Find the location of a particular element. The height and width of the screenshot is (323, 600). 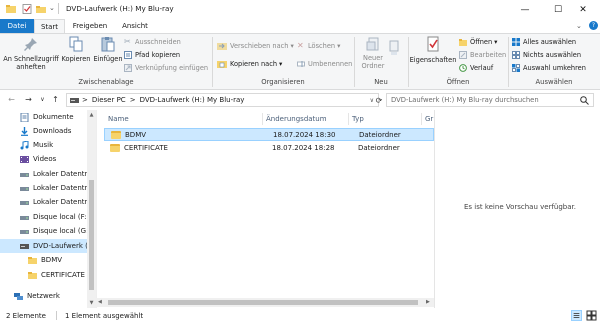

up-button: ↑ is located at coordinates (55, 99).